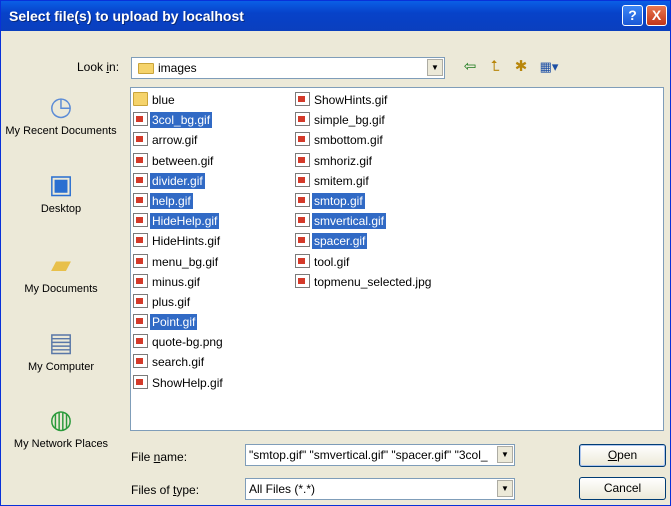 The image size is (671, 506). What do you see at coordinates (185, 261) in the screenshot?
I see `file-name: menu_bg.gif` at bounding box center [185, 261].